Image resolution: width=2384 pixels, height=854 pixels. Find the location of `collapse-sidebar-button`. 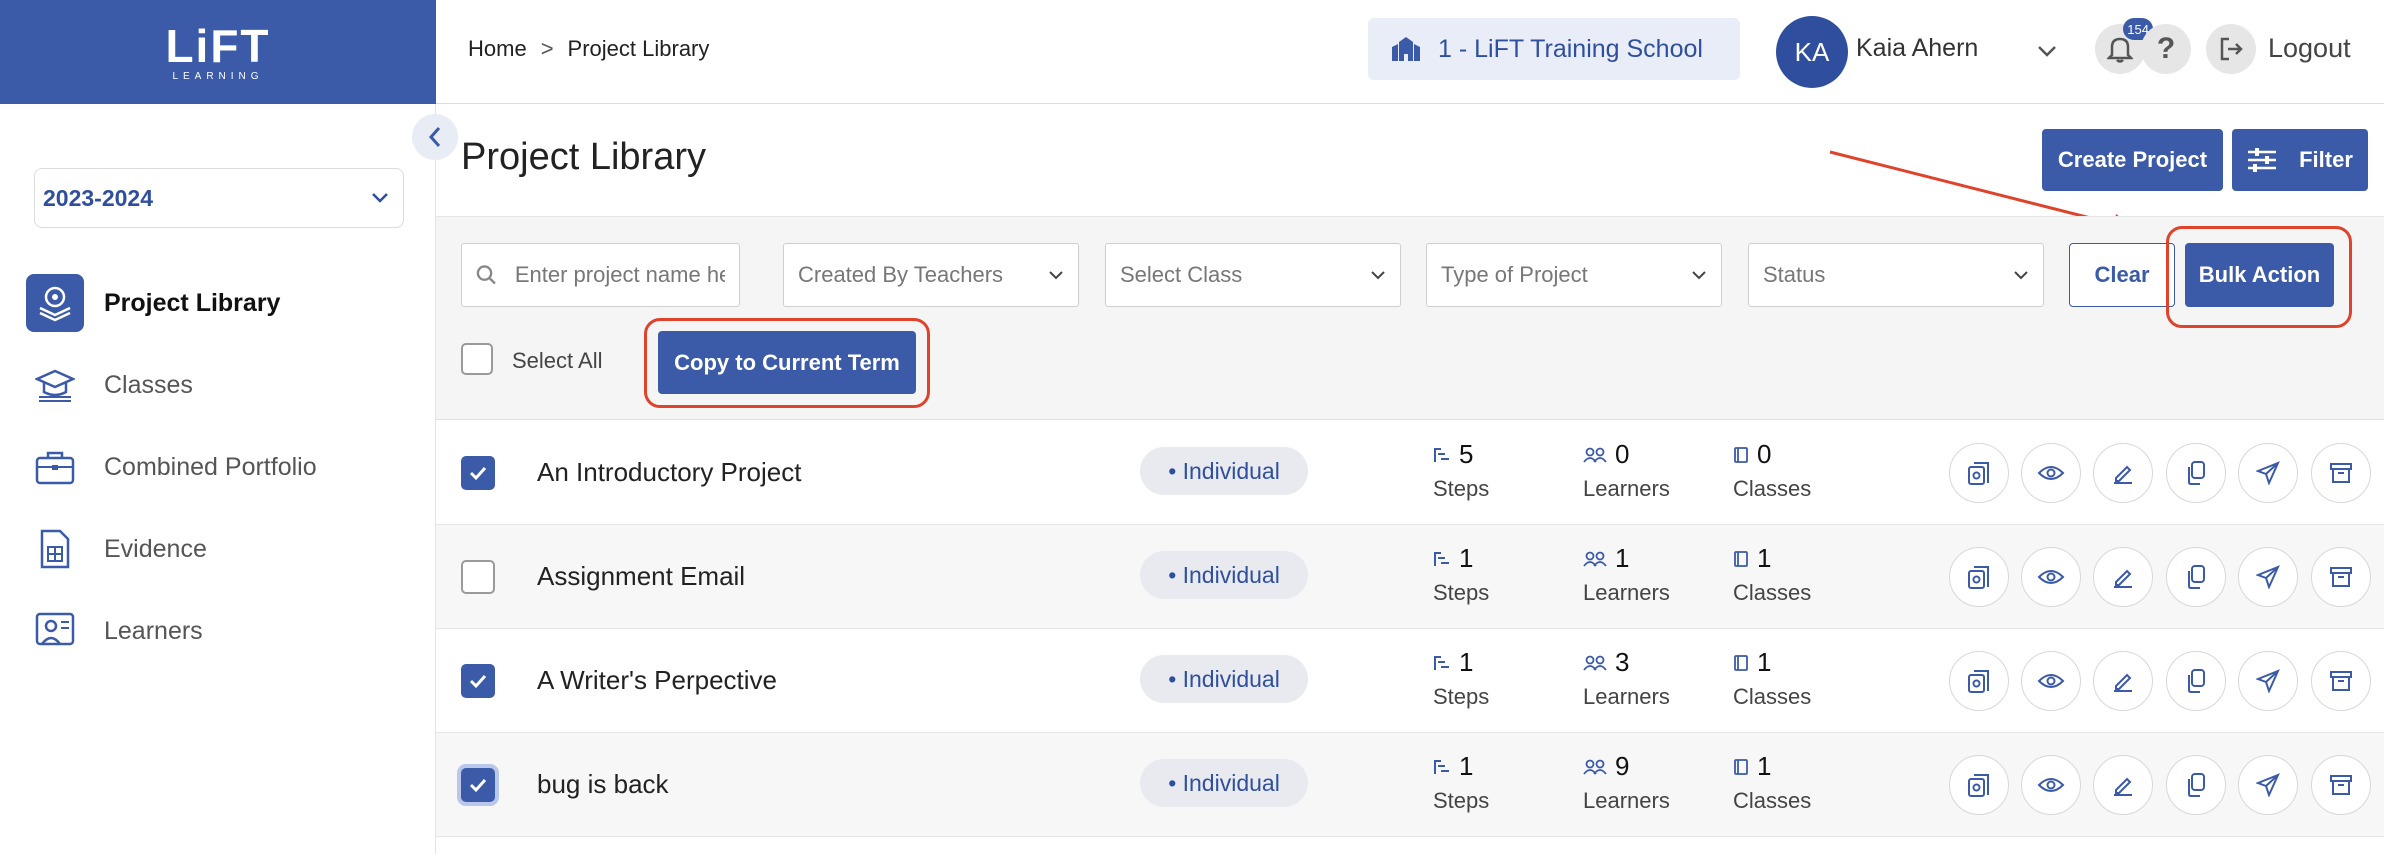

collapse-sidebar-button is located at coordinates (435, 137).